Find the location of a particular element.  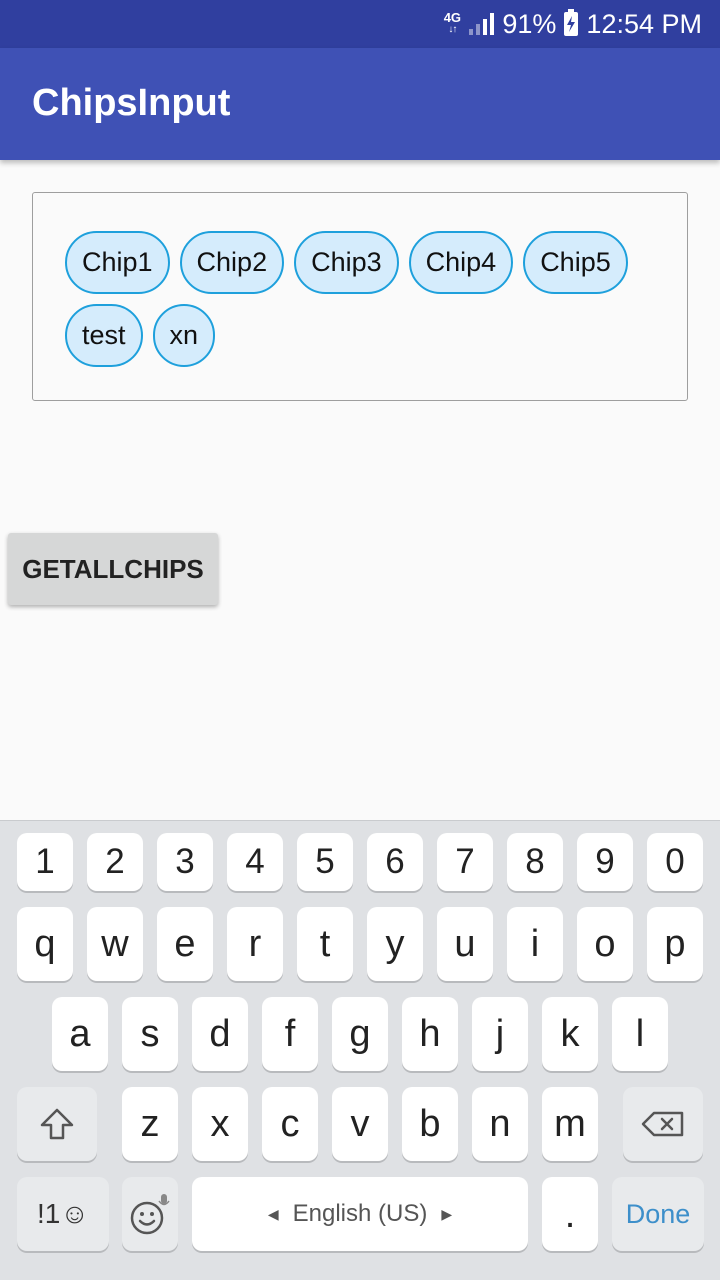

key-9: 9 is located at coordinates (605, 862).